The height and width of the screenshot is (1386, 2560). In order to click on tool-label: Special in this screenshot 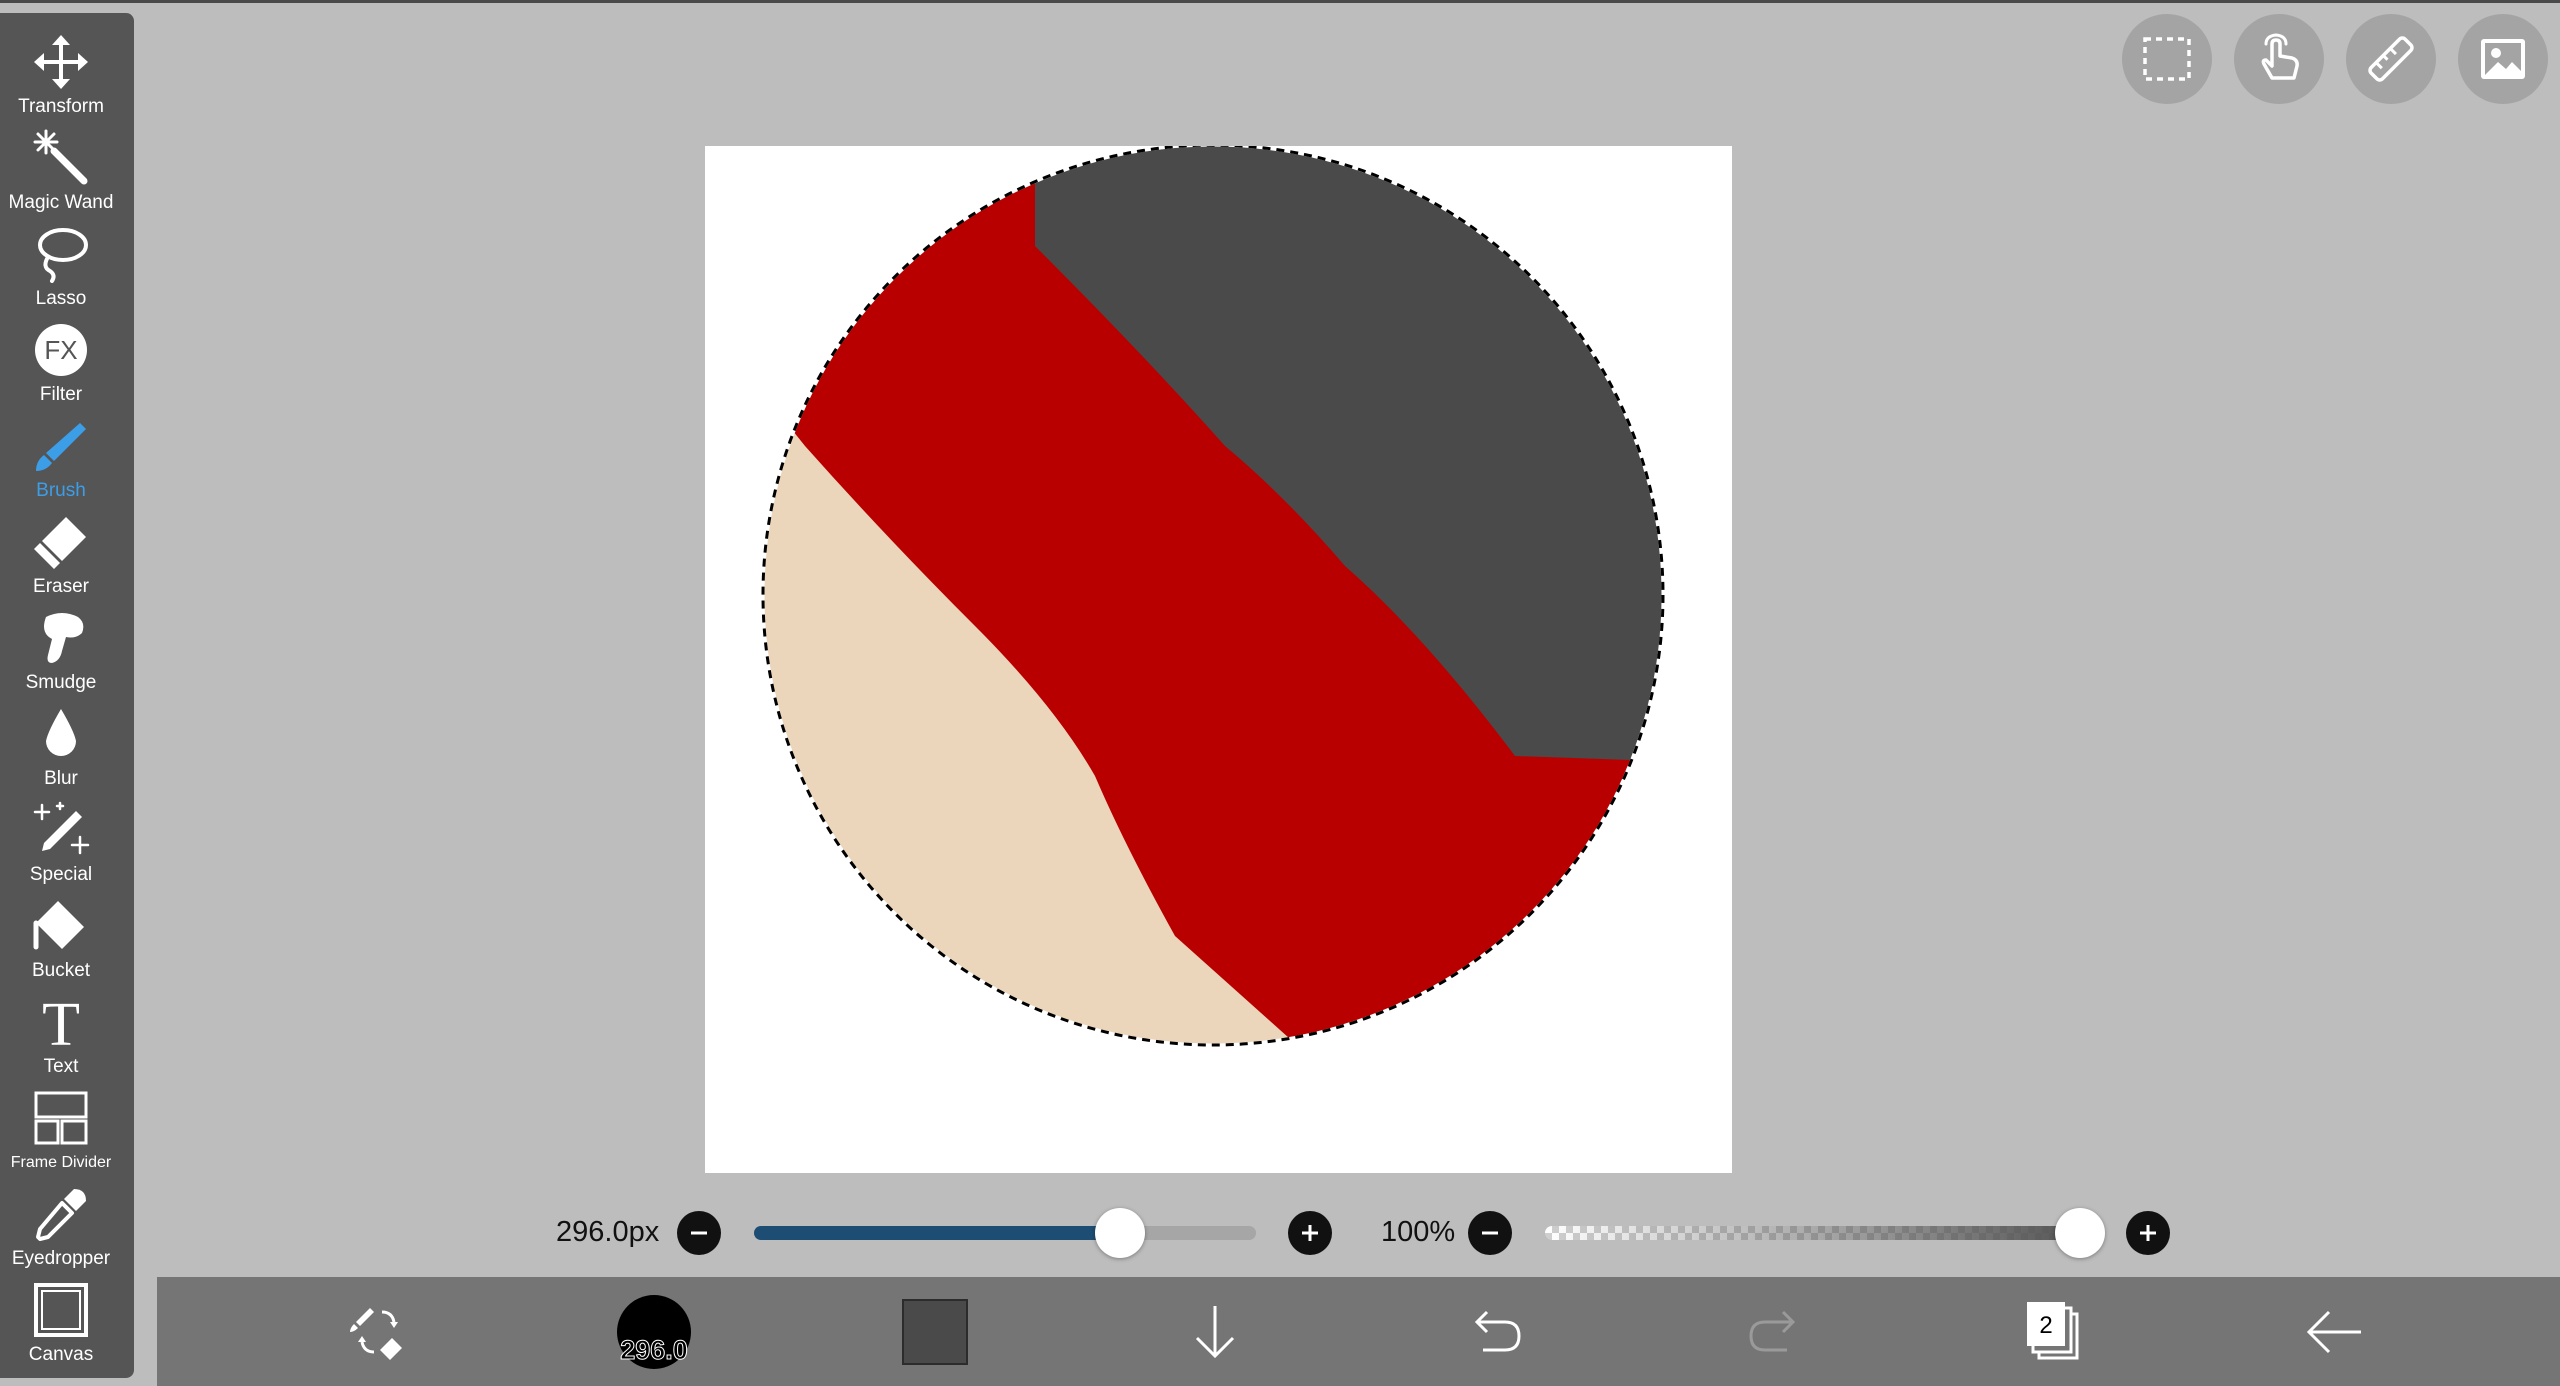, I will do `click(61, 874)`.